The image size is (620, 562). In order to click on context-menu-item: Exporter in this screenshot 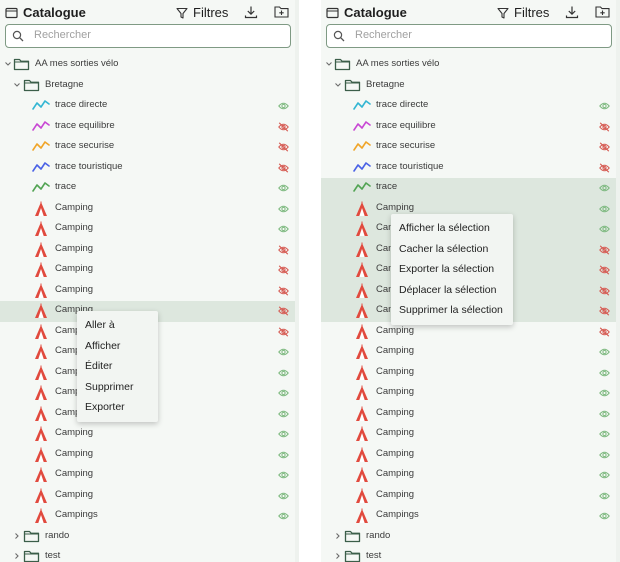, I will do `click(117, 407)`.